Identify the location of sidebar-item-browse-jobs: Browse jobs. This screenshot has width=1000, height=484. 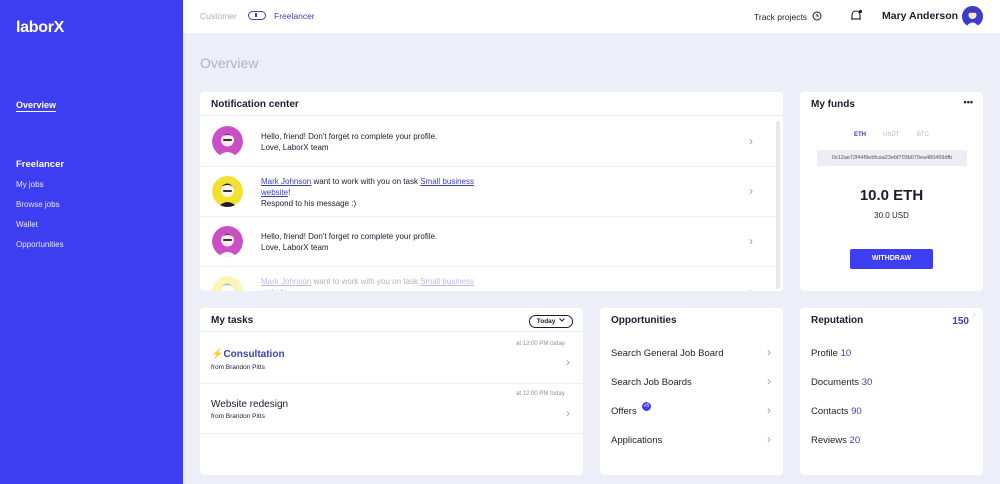
(38, 204).